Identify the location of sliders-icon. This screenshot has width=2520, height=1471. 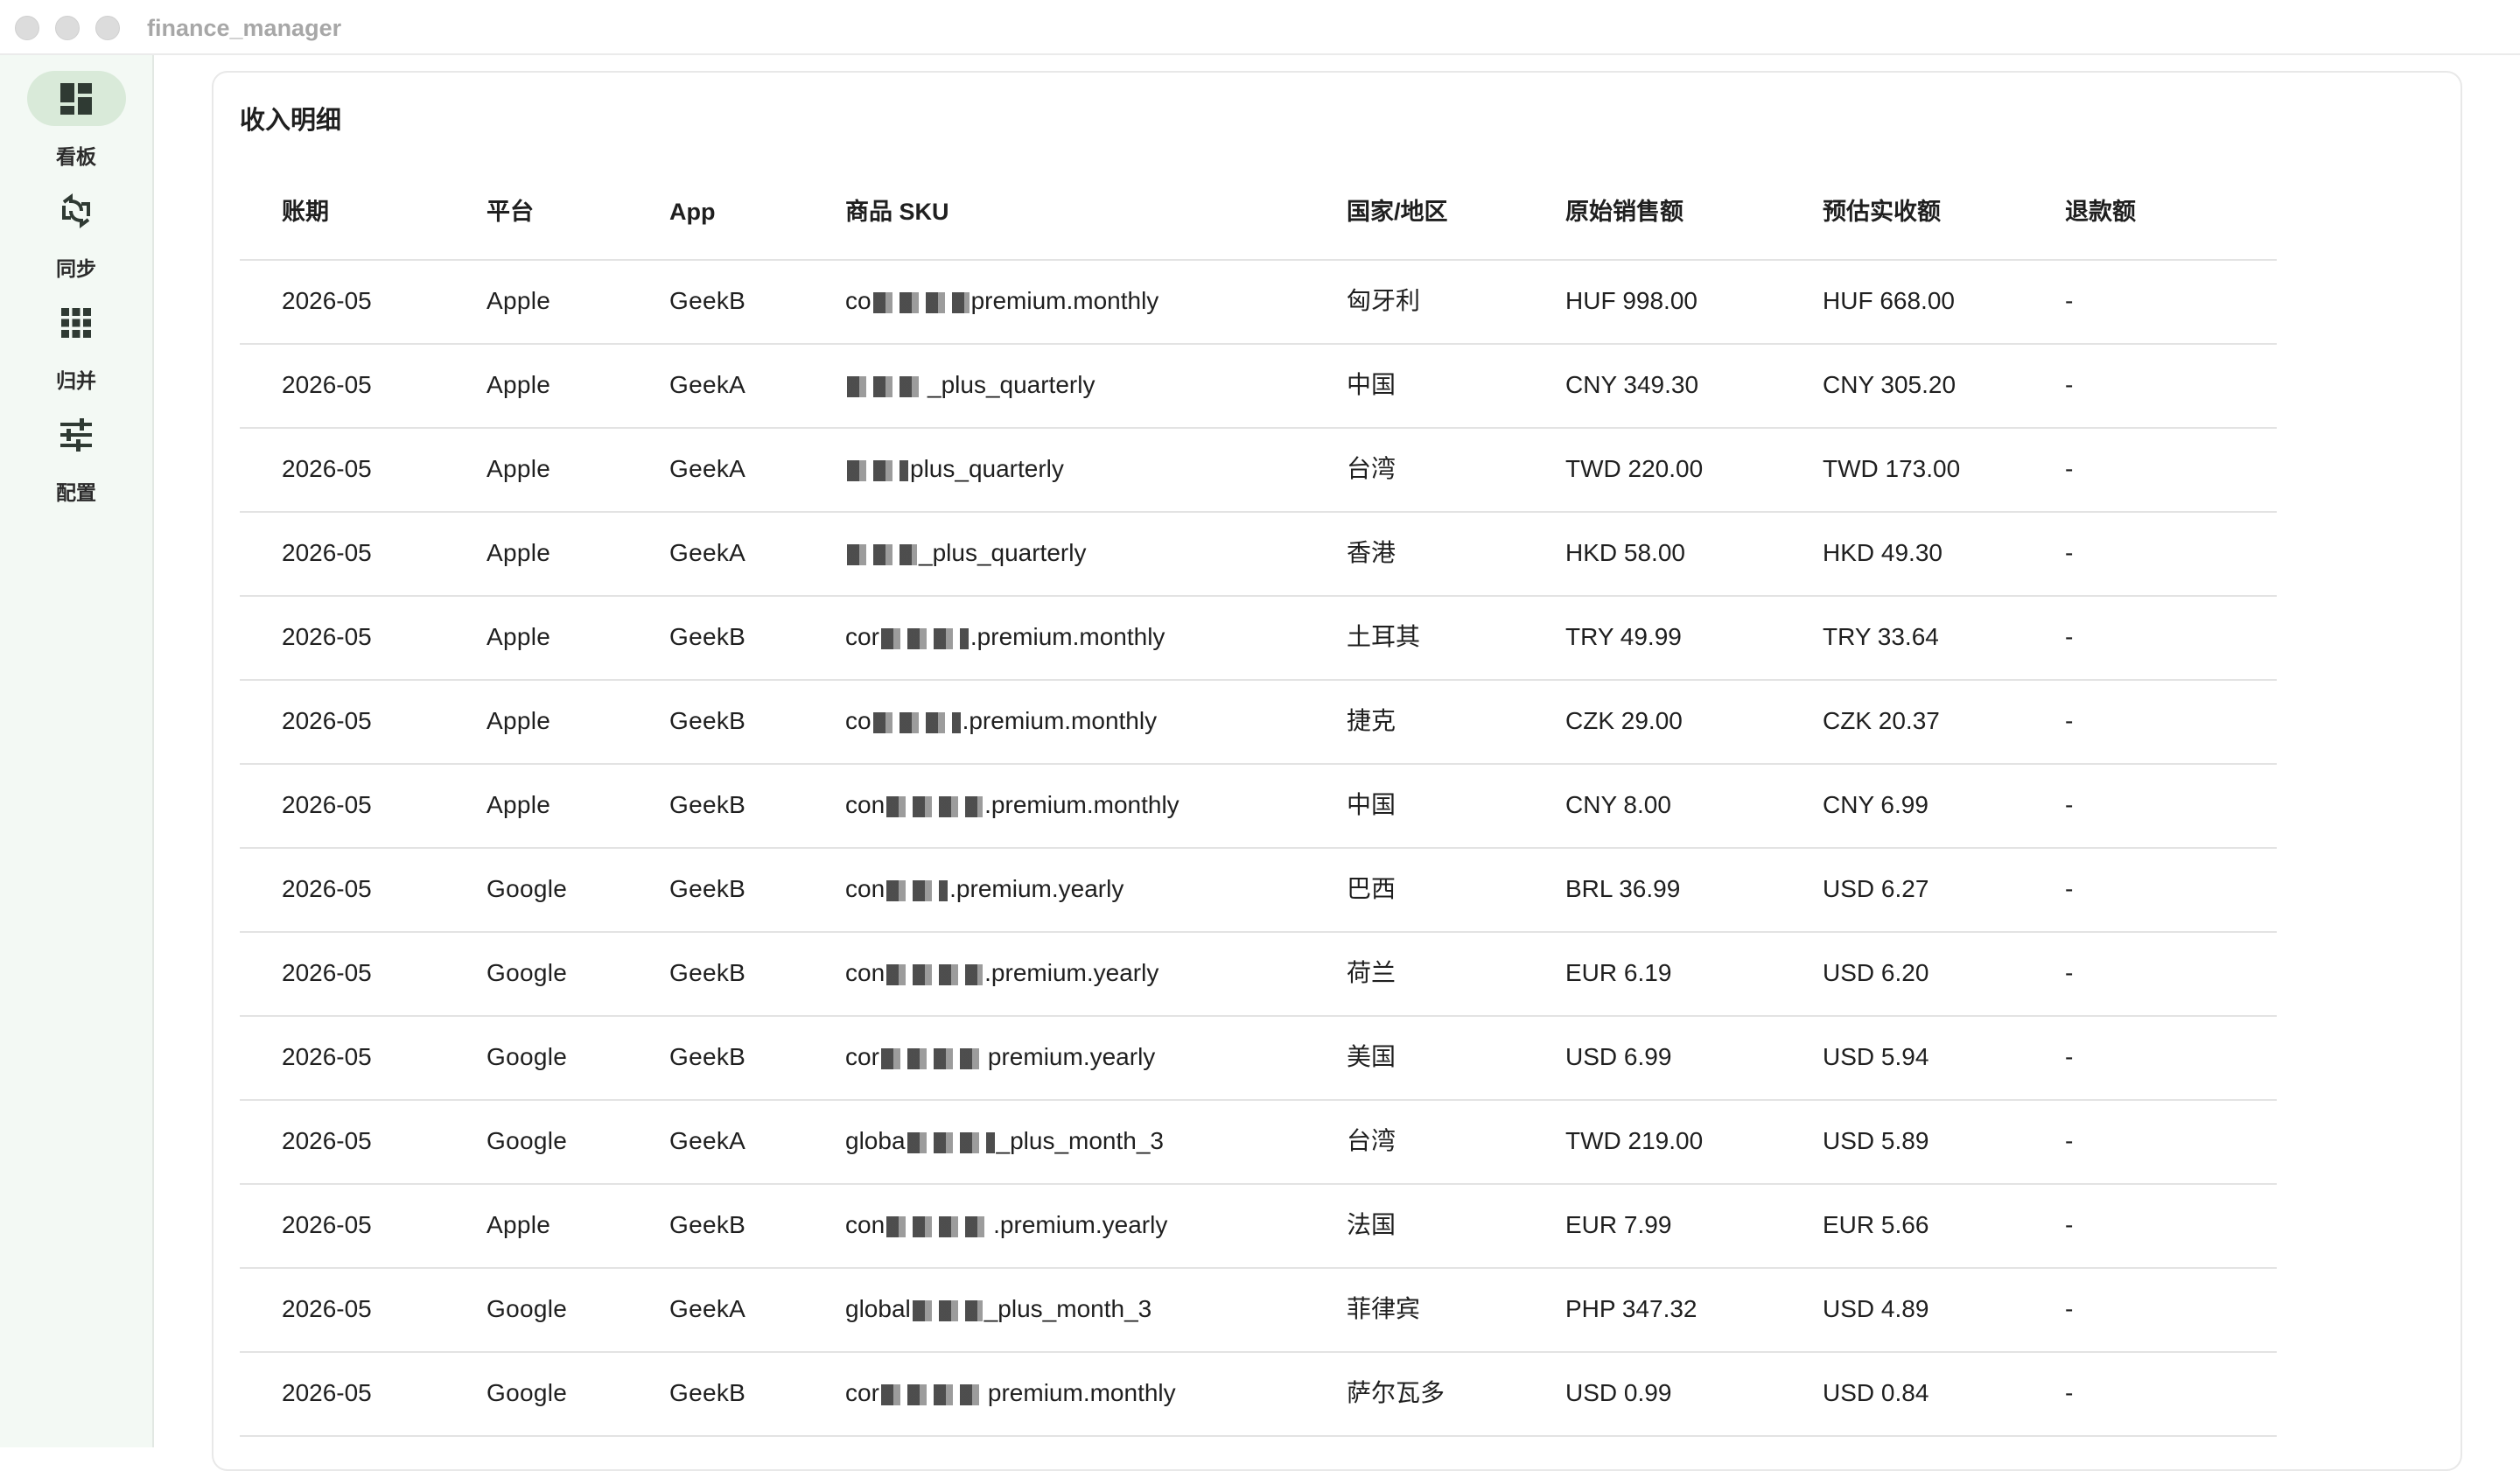
(76, 435).